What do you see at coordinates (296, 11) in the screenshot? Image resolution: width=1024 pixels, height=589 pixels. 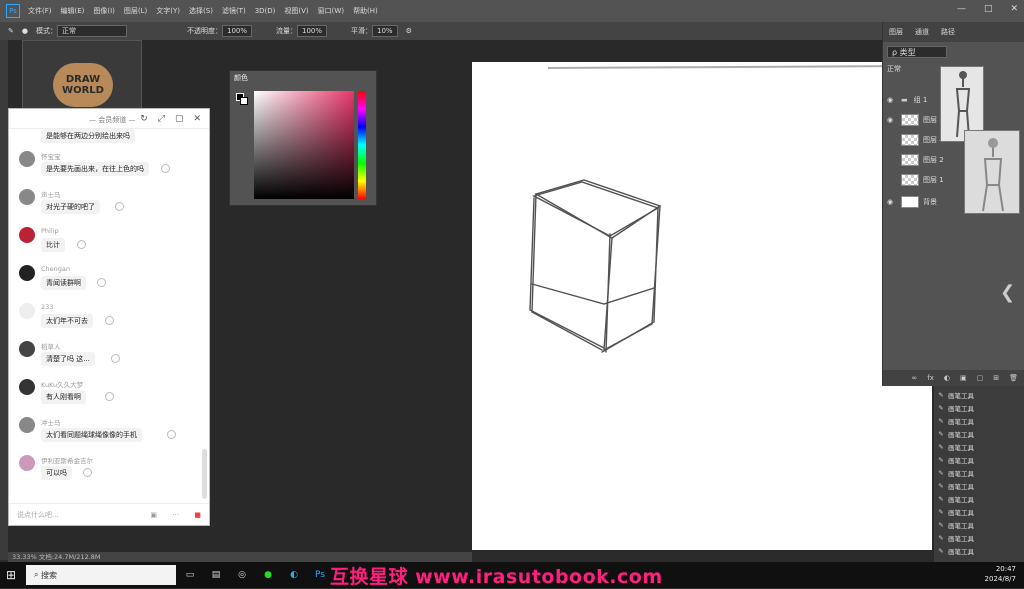 I see `menu-view: 视图(V)` at bounding box center [296, 11].